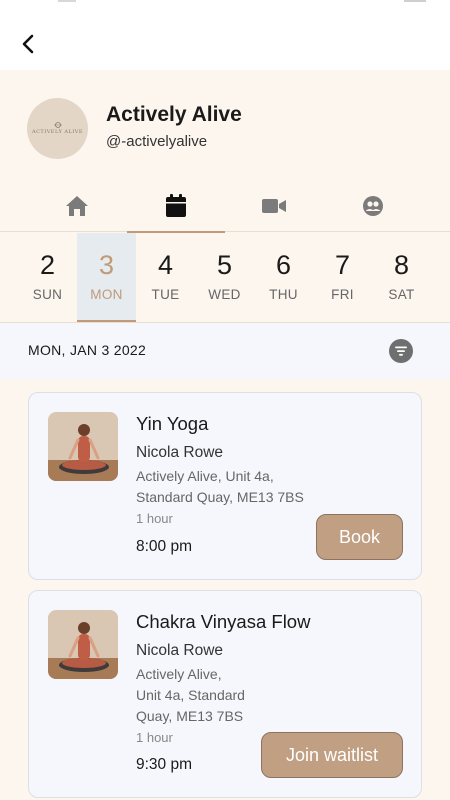 Image resolution: width=450 pixels, height=800 pixels. Describe the element at coordinates (174, 114) in the screenshot. I see `profile-name: Actively Alive` at that location.